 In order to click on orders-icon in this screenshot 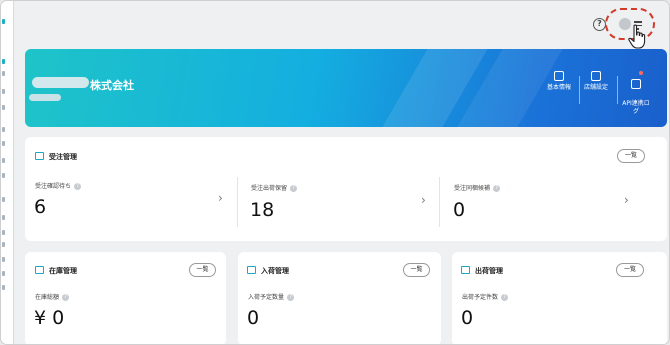, I will do `click(39, 156)`.